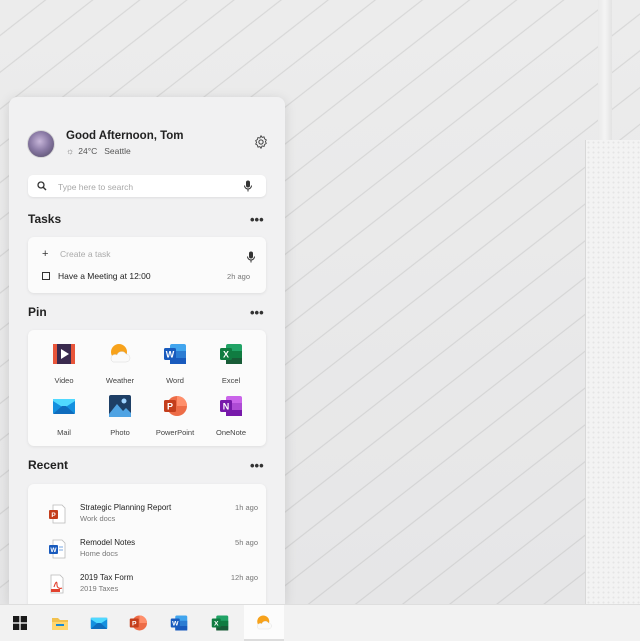 The image size is (640, 641). What do you see at coordinates (64, 420) in the screenshot?
I see `pin-mail: Mail` at bounding box center [64, 420].